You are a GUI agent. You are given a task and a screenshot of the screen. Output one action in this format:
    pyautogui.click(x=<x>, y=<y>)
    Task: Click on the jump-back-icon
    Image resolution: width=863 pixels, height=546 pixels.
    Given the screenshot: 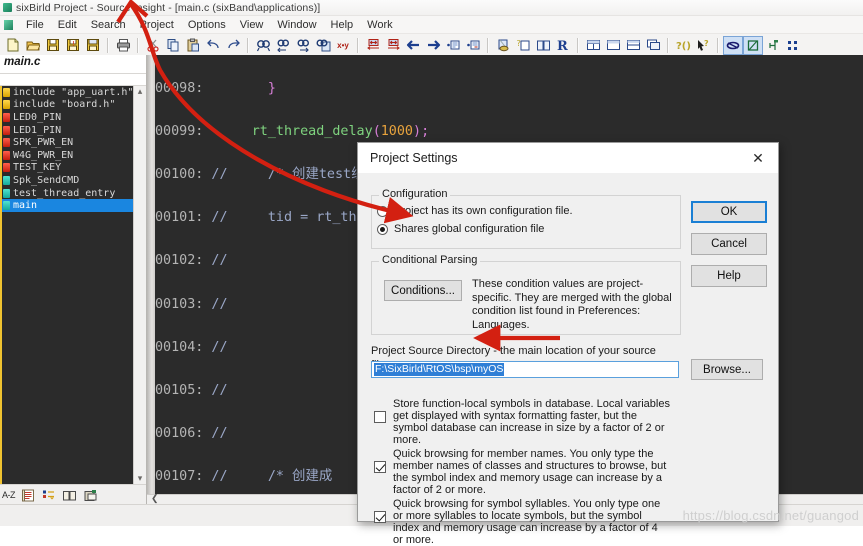 What is the action you would take?
    pyautogui.click(x=373, y=45)
    